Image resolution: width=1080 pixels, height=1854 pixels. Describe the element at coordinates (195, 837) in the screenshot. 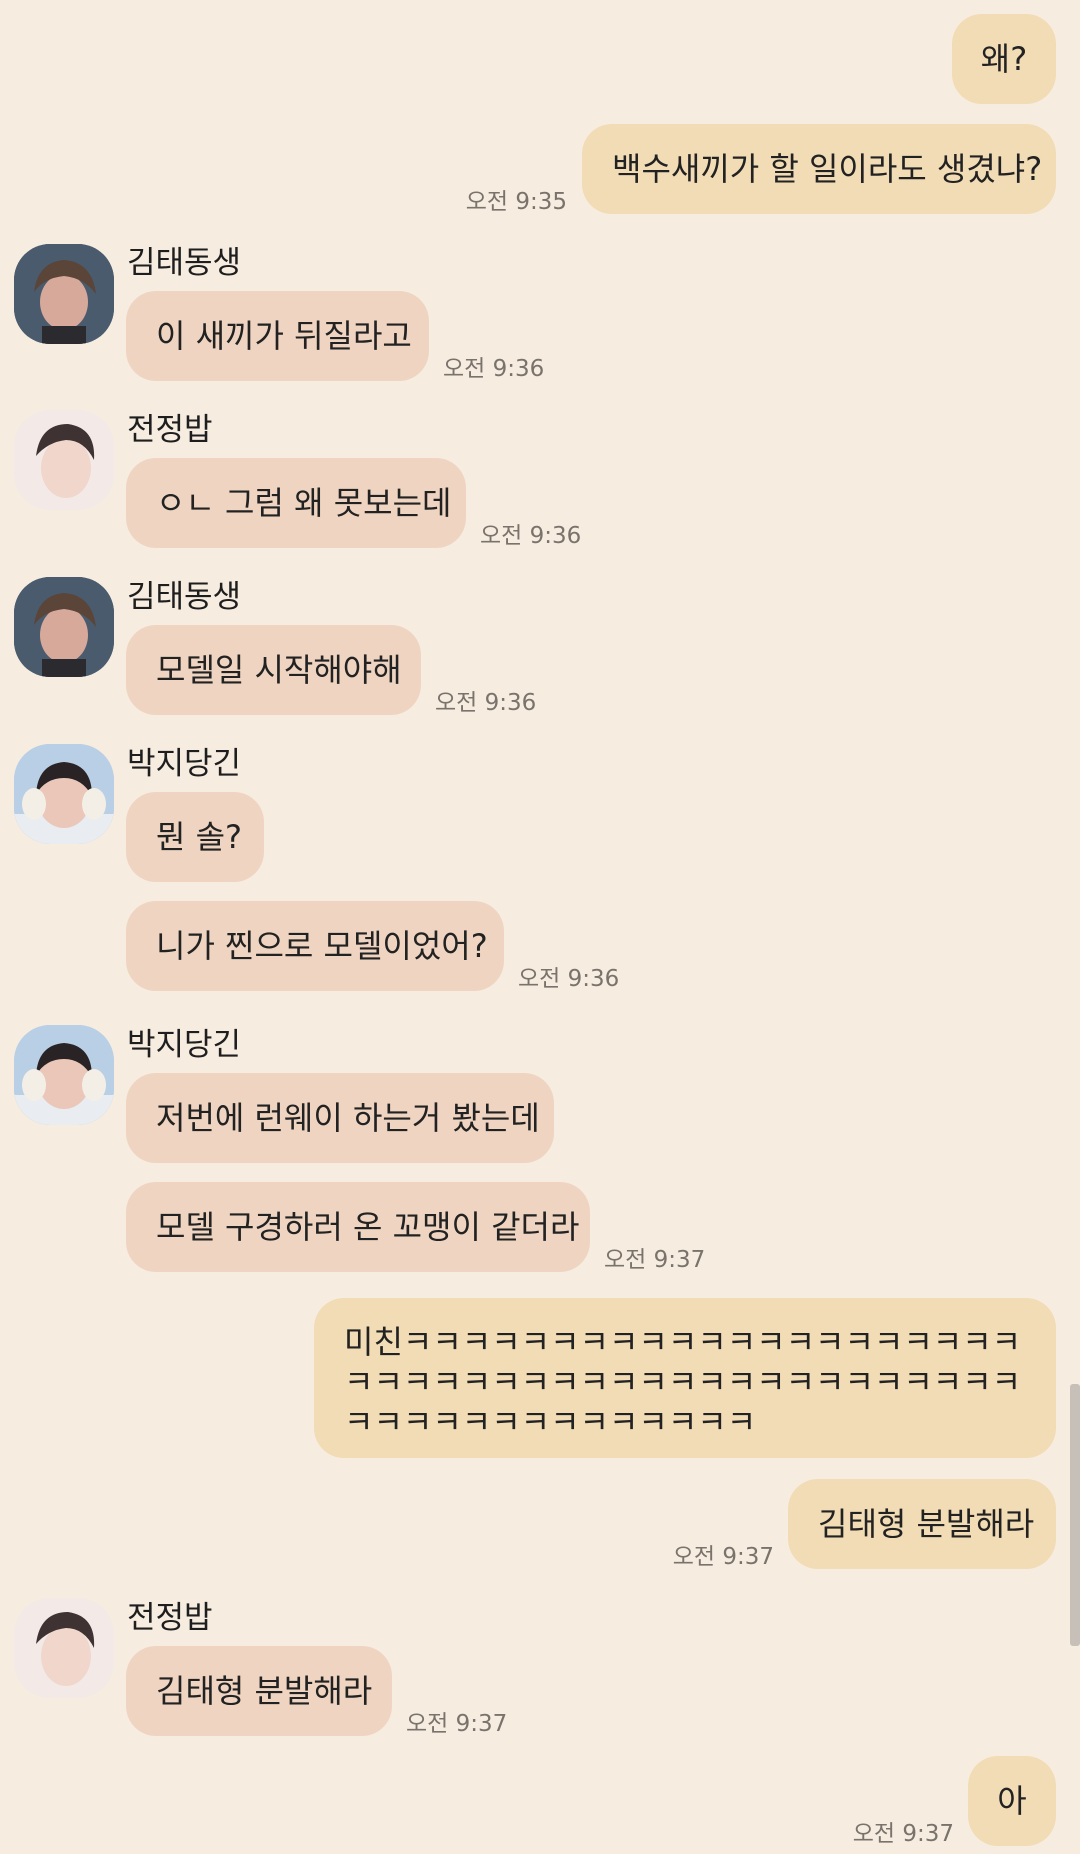

I see `their-message-bubble: 뭔 솔?` at that location.